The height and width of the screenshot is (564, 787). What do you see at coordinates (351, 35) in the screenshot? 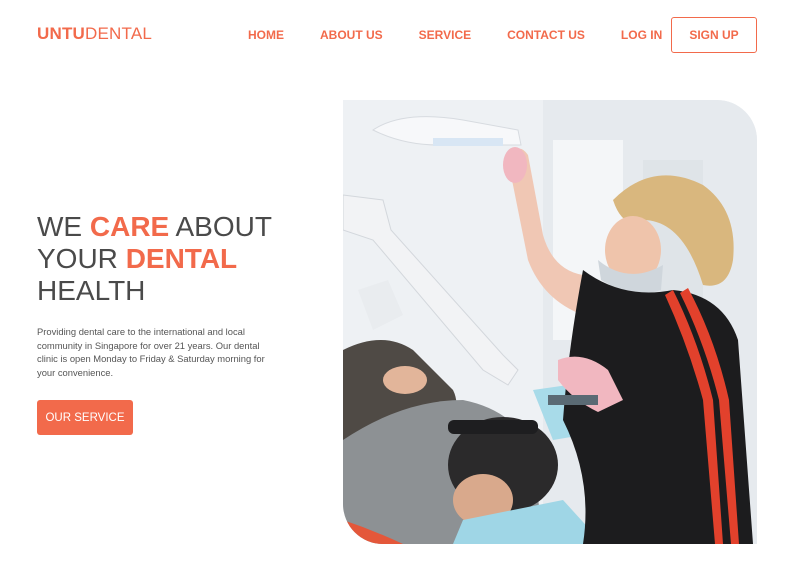
I see `nav-about-us: ABOUT US` at bounding box center [351, 35].